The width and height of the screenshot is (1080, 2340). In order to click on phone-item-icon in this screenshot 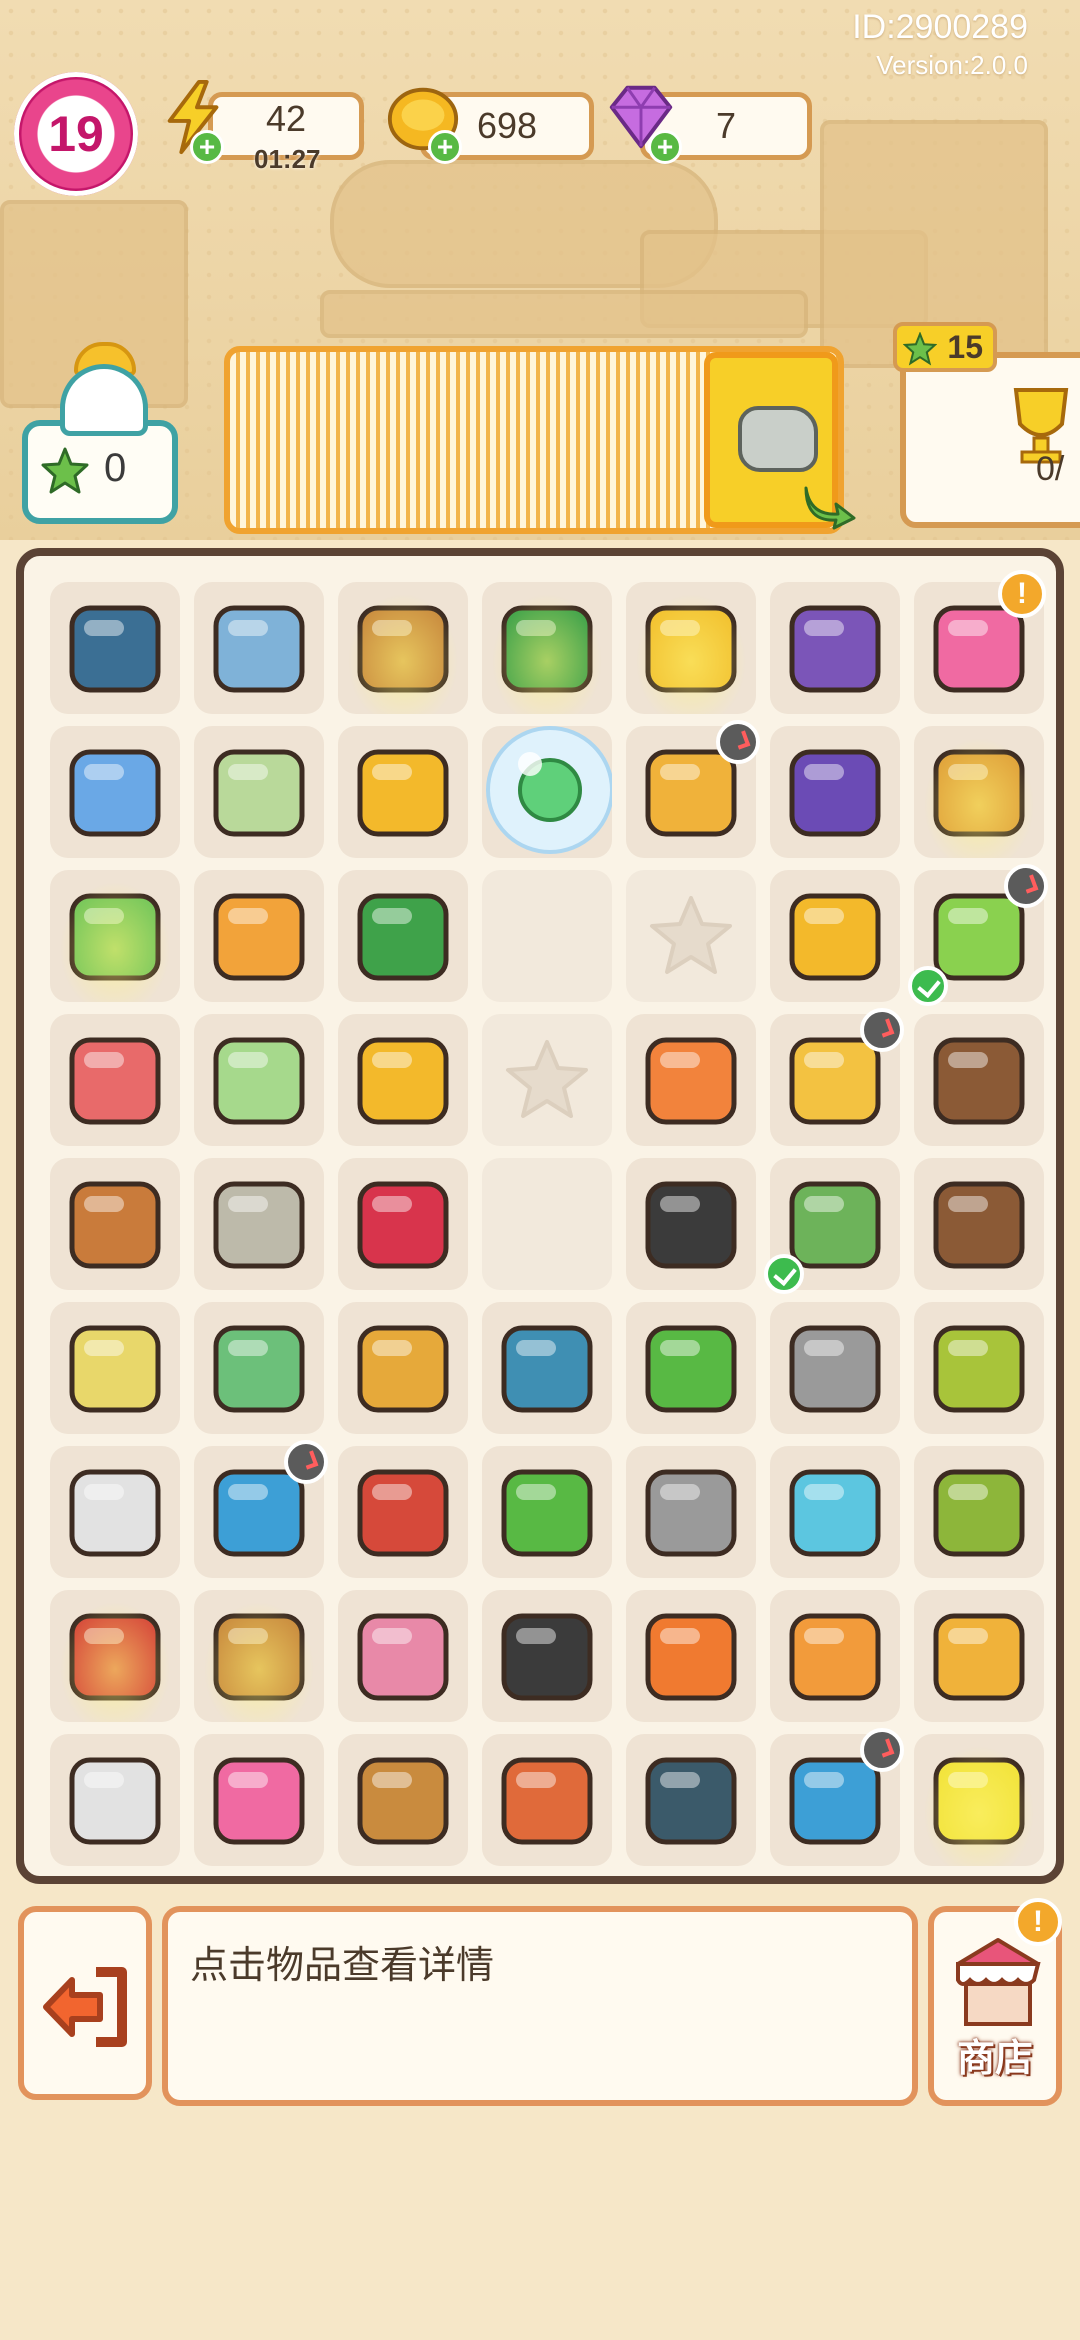, I will do `click(835, 793)`.